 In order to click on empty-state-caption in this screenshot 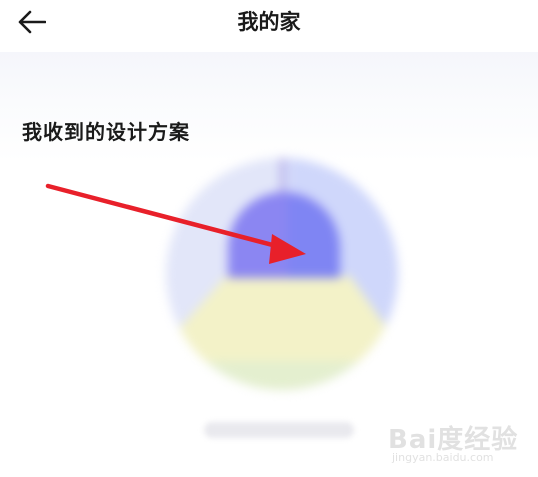, I will do `click(279, 430)`.